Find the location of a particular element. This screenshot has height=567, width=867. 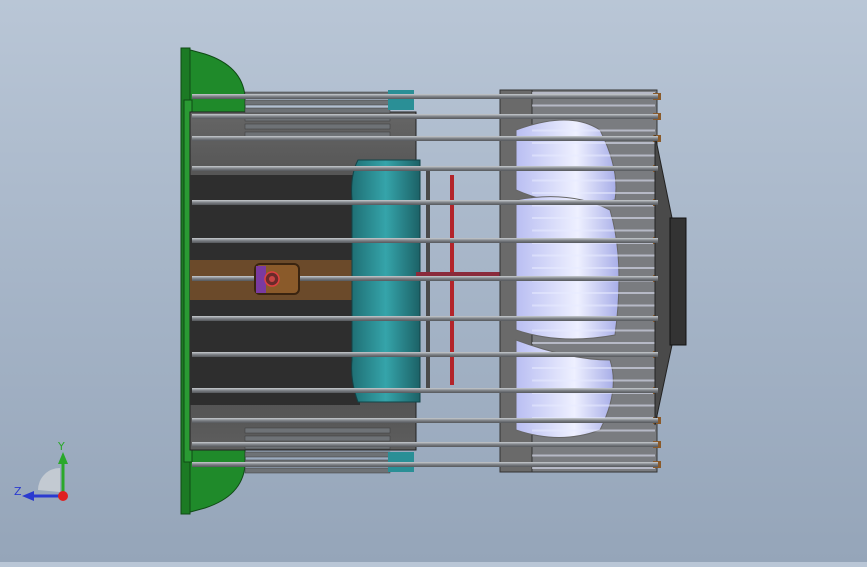

y-axis-label: Y is located at coordinates (61, 446).